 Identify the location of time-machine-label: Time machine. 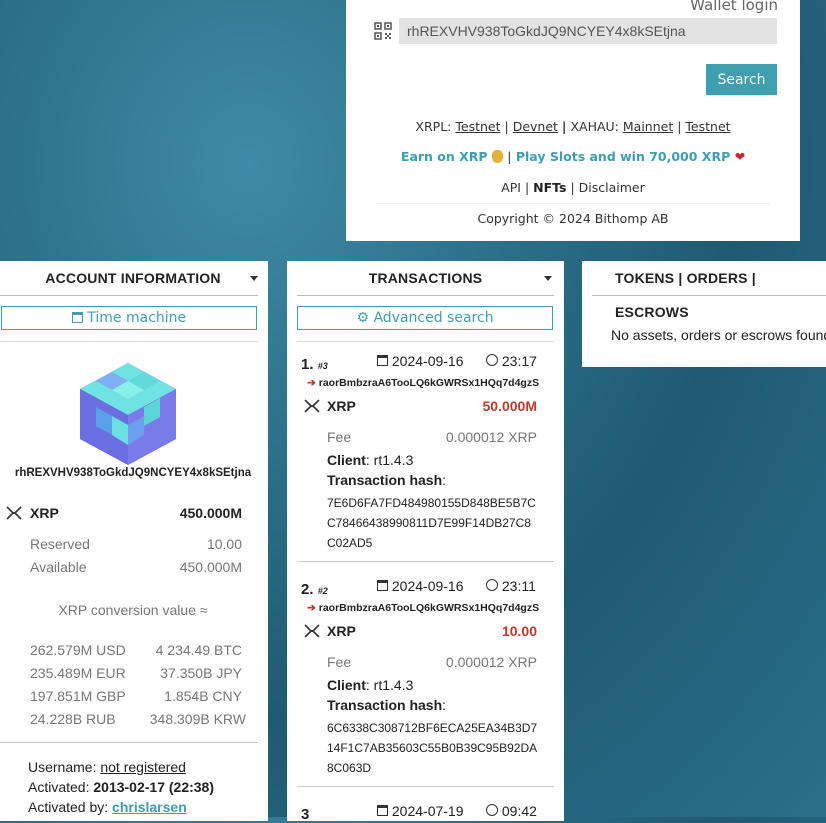
(137, 318).